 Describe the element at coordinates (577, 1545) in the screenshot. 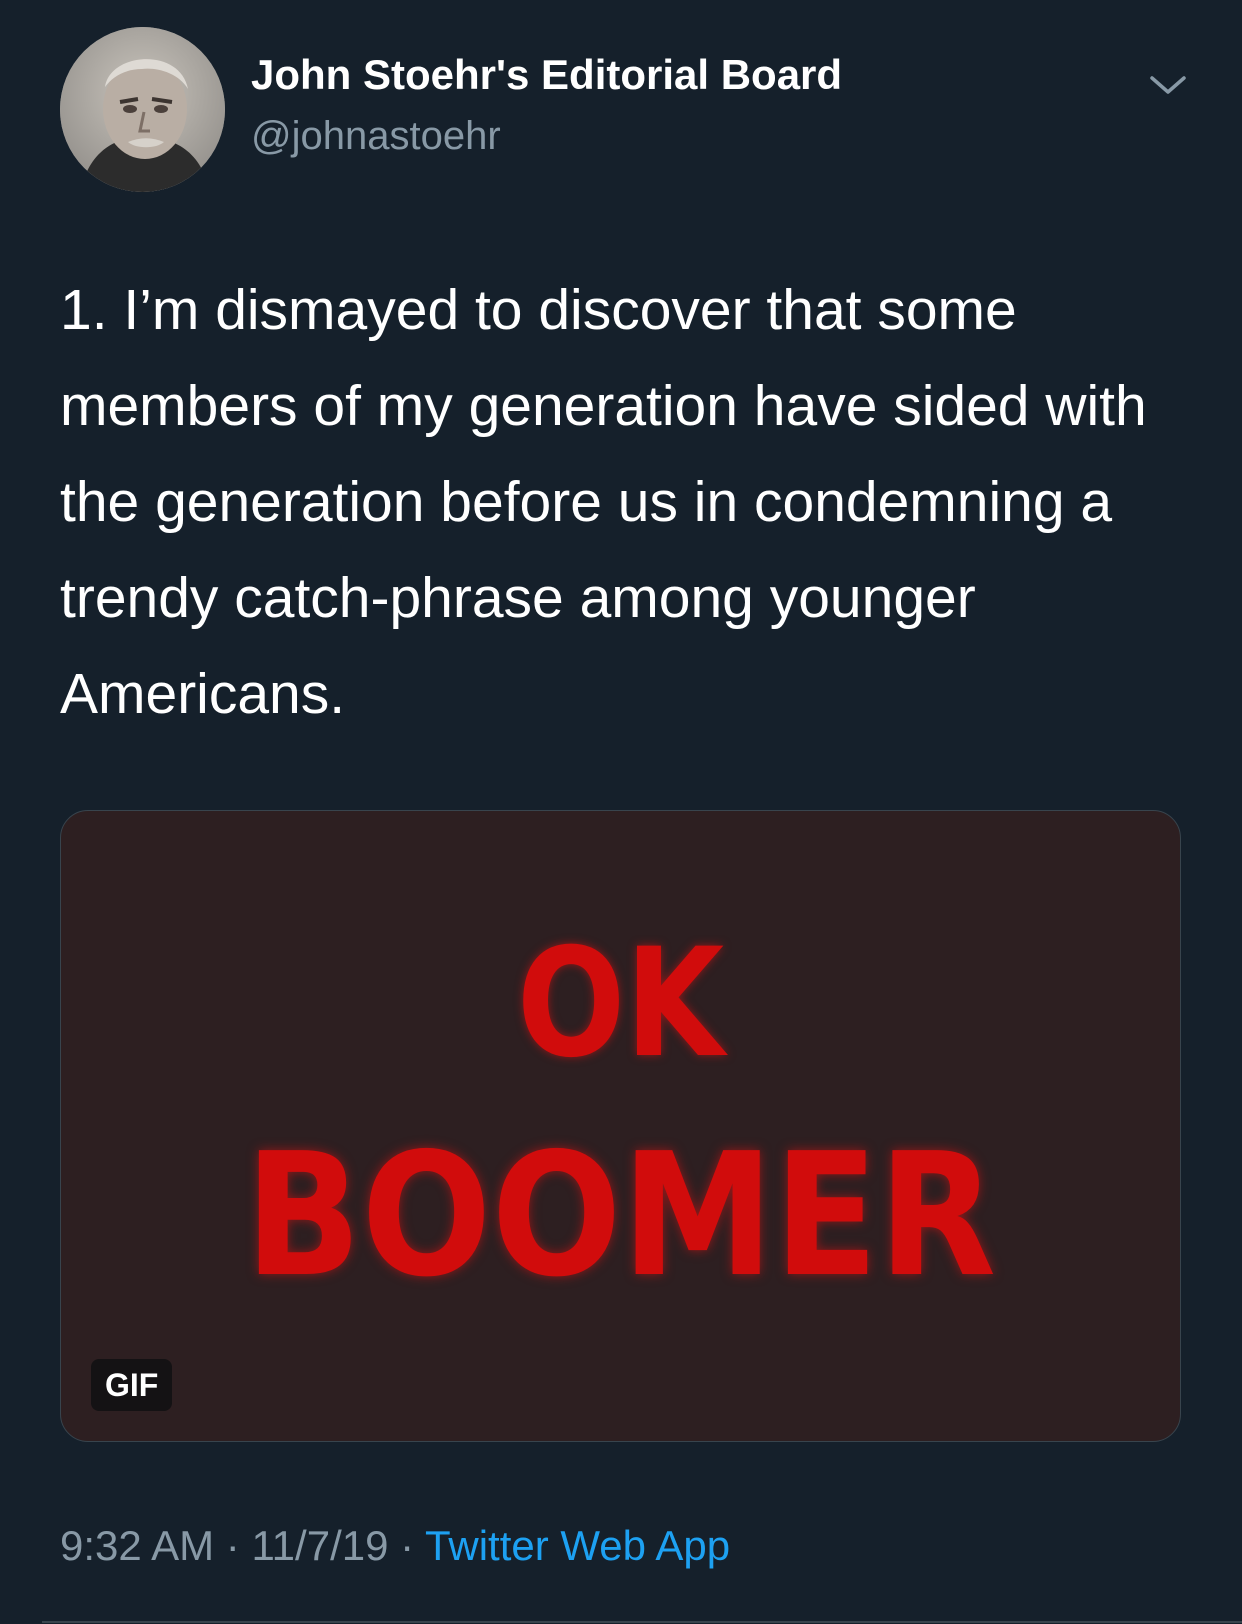

I see `tweet-source-link: Twitter Web App` at that location.